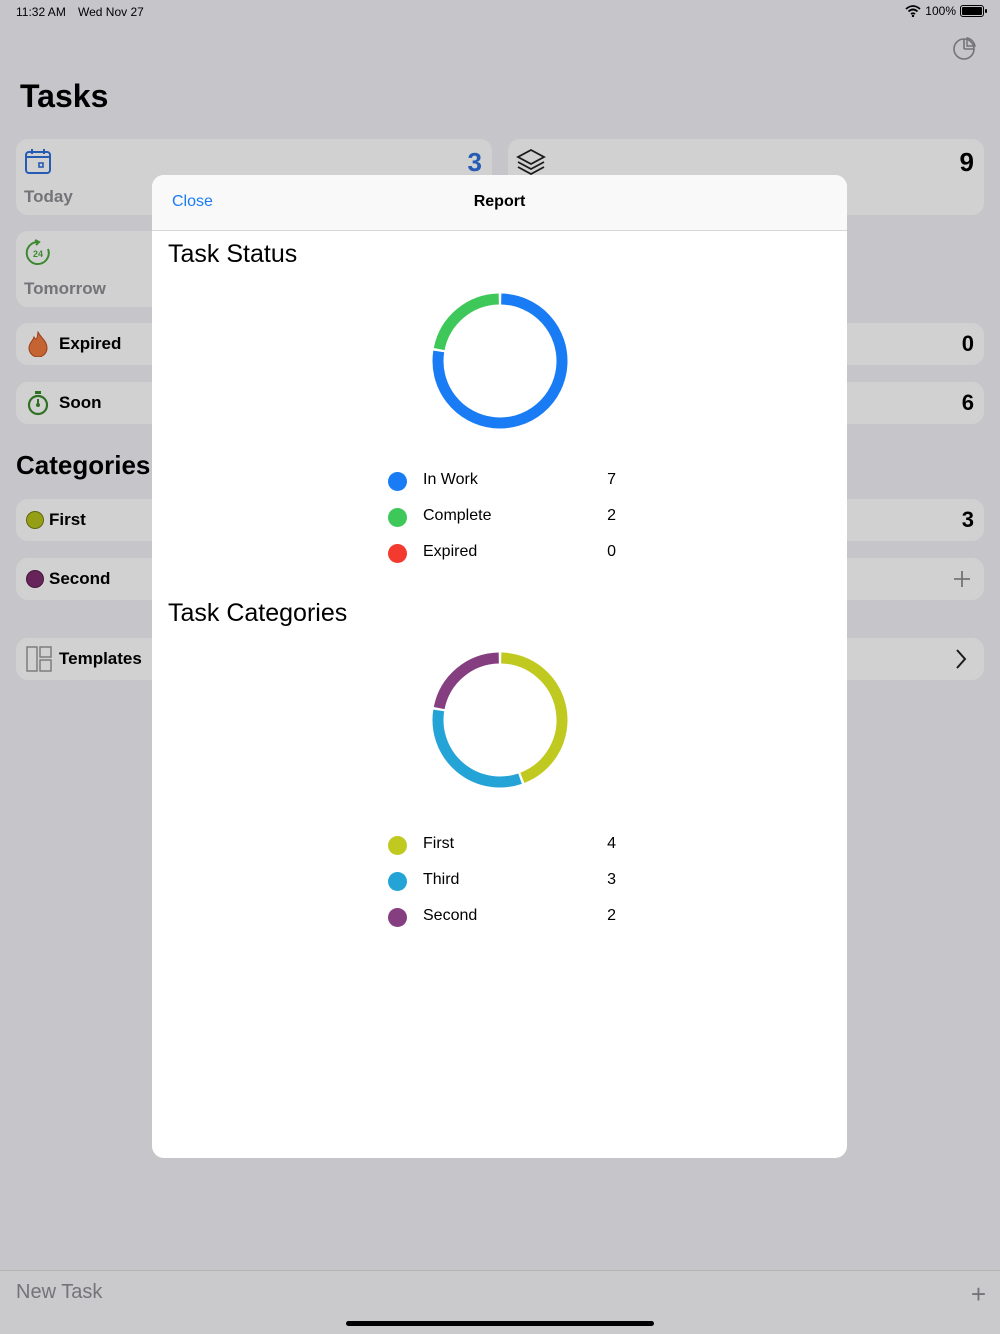  What do you see at coordinates (477, 748) in the screenshot?
I see `donut-slice-third` at bounding box center [477, 748].